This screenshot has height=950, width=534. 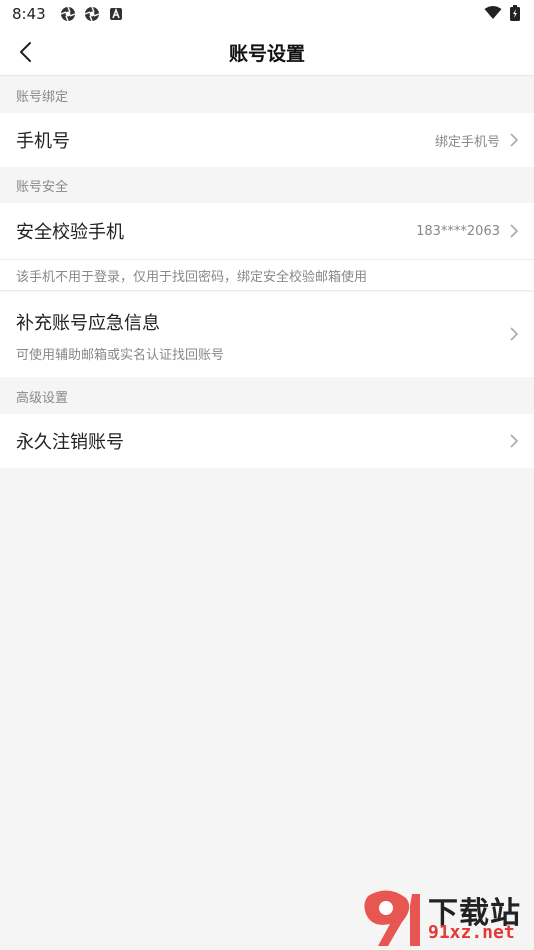 What do you see at coordinates (515, 13) in the screenshot?
I see `battery-charging-icon` at bounding box center [515, 13].